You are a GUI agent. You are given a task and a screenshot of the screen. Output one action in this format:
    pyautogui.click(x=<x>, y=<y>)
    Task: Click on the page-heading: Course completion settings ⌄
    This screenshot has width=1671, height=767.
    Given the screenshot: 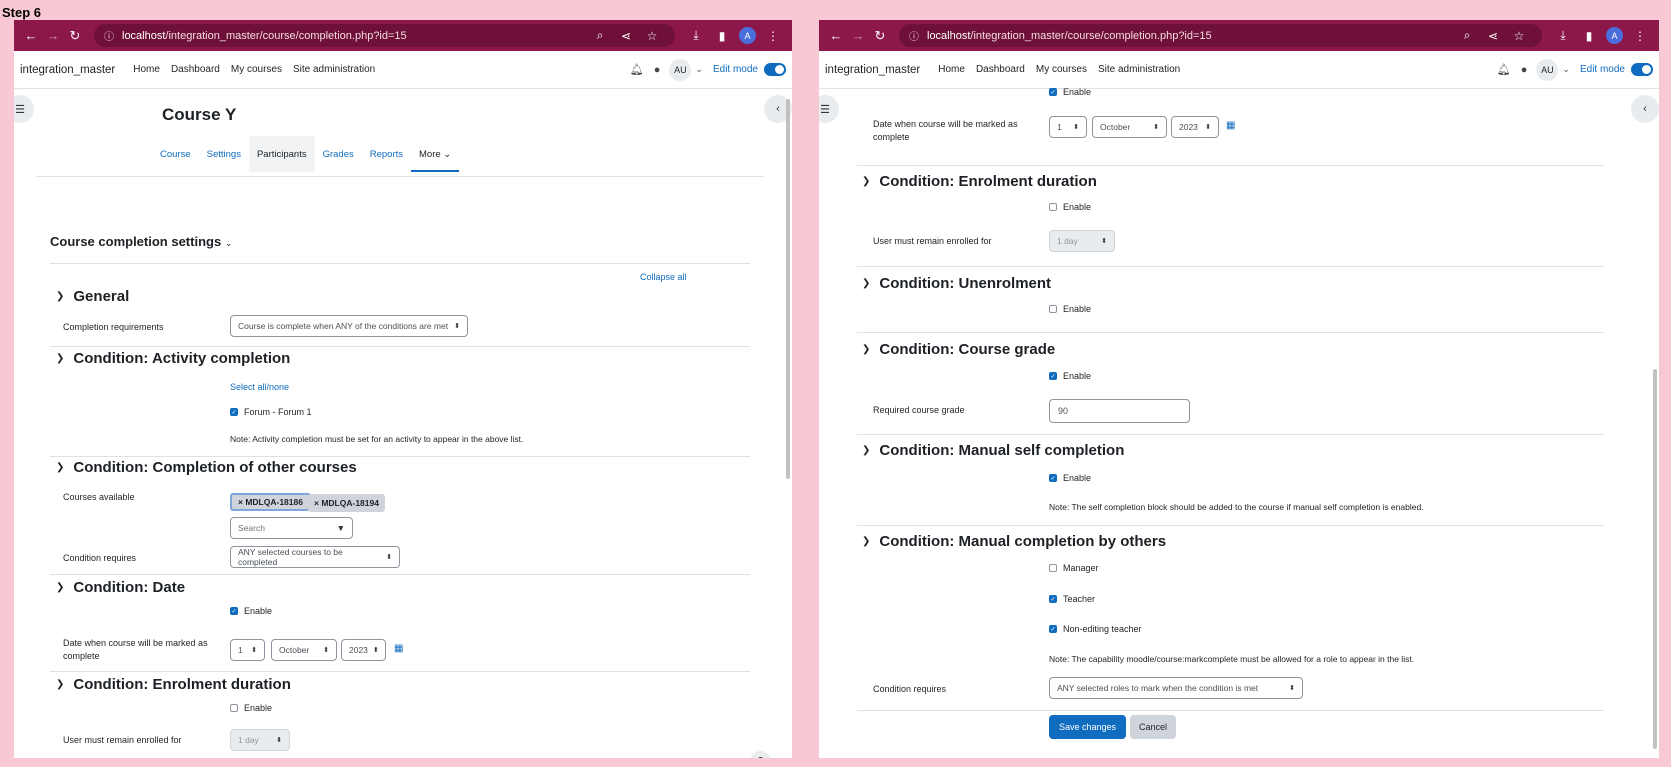 What is the action you would take?
    pyautogui.click(x=141, y=241)
    